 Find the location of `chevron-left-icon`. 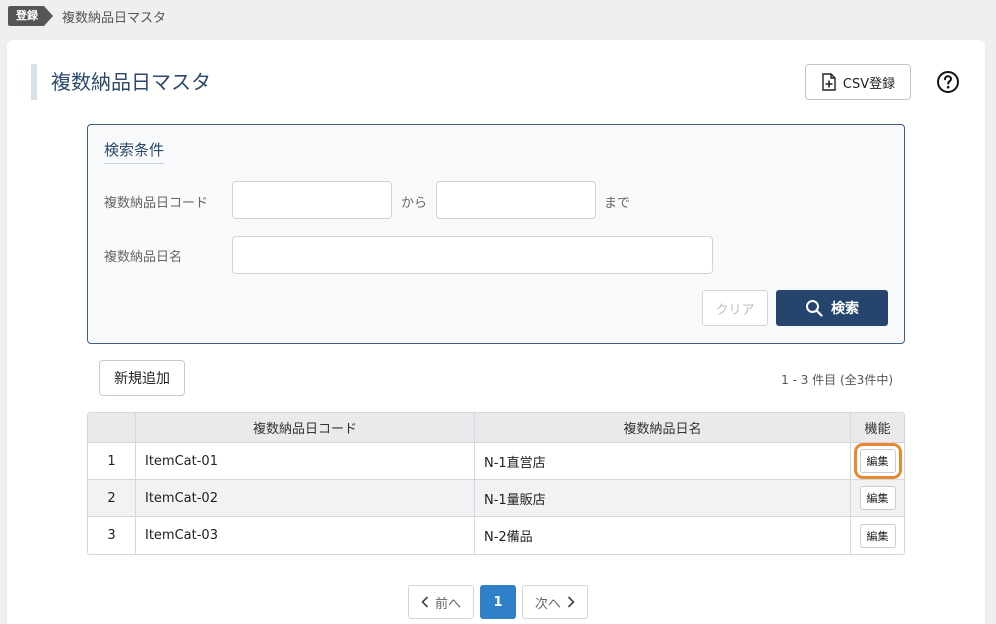

chevron-left-icon is located at coordinates (425, 602).